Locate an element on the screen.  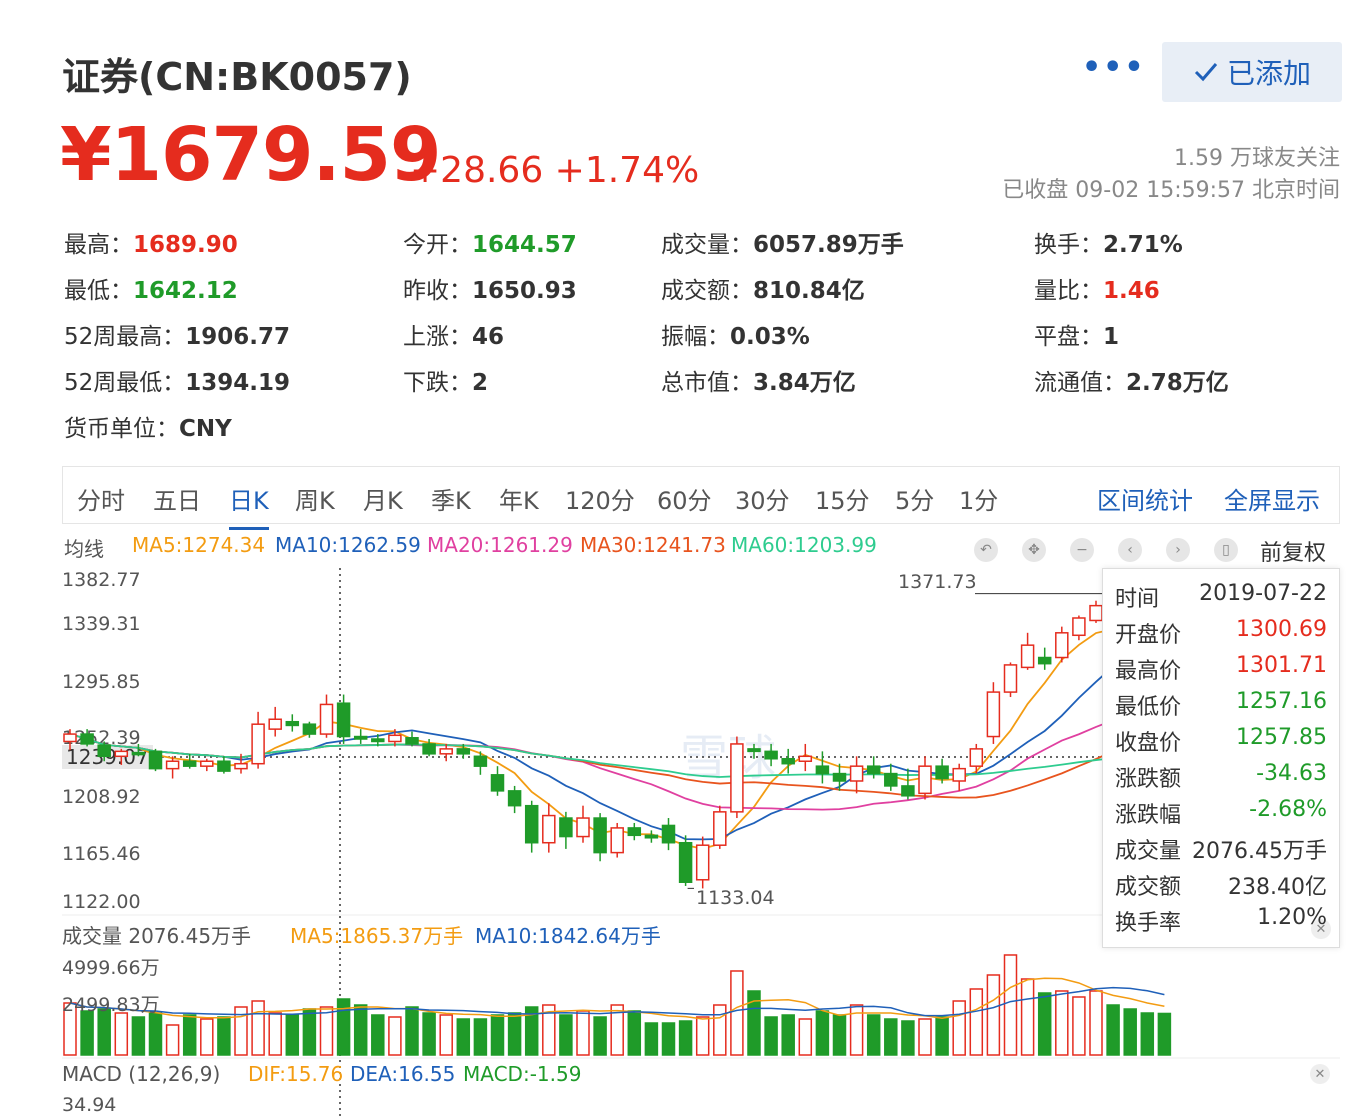
tooltip-row: 开盘价 1300.69 is located at coordinates (1221, 633).